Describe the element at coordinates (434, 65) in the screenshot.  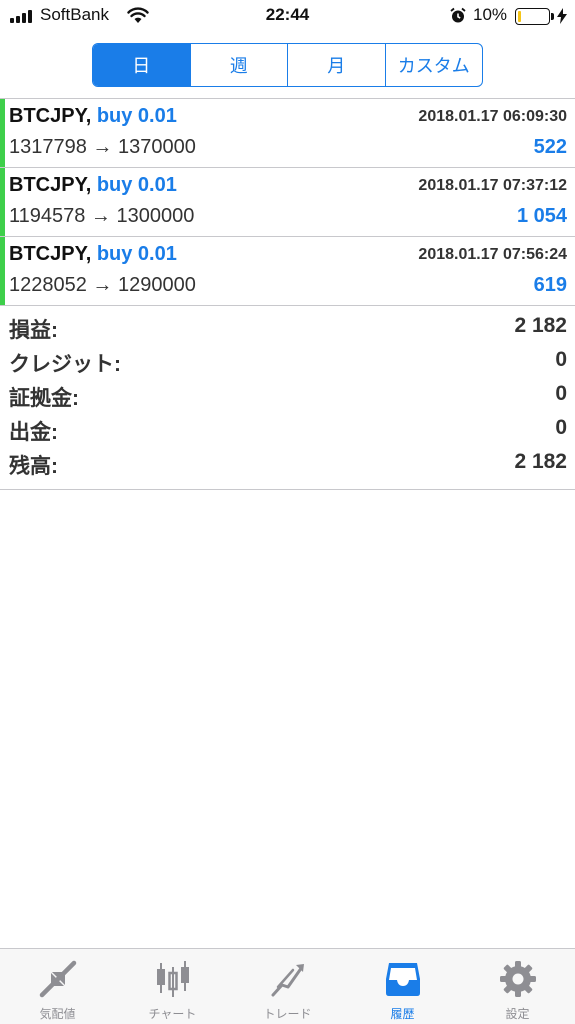
I see `tab-custom: カスタム` at that location.